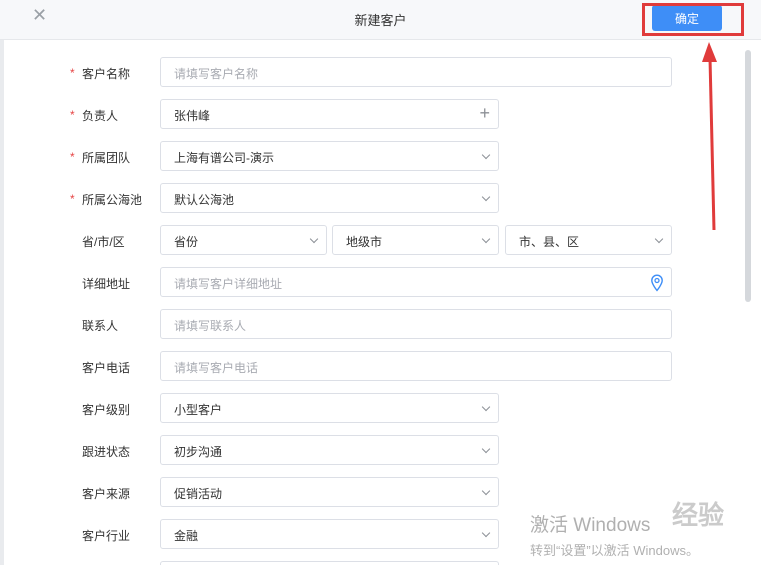 The height and width of the screenshot is (565, 761). What do you see at coordinates (243, 240) in the screenshot?
I see `province-select: 省份` at bounding box center [243, 240].